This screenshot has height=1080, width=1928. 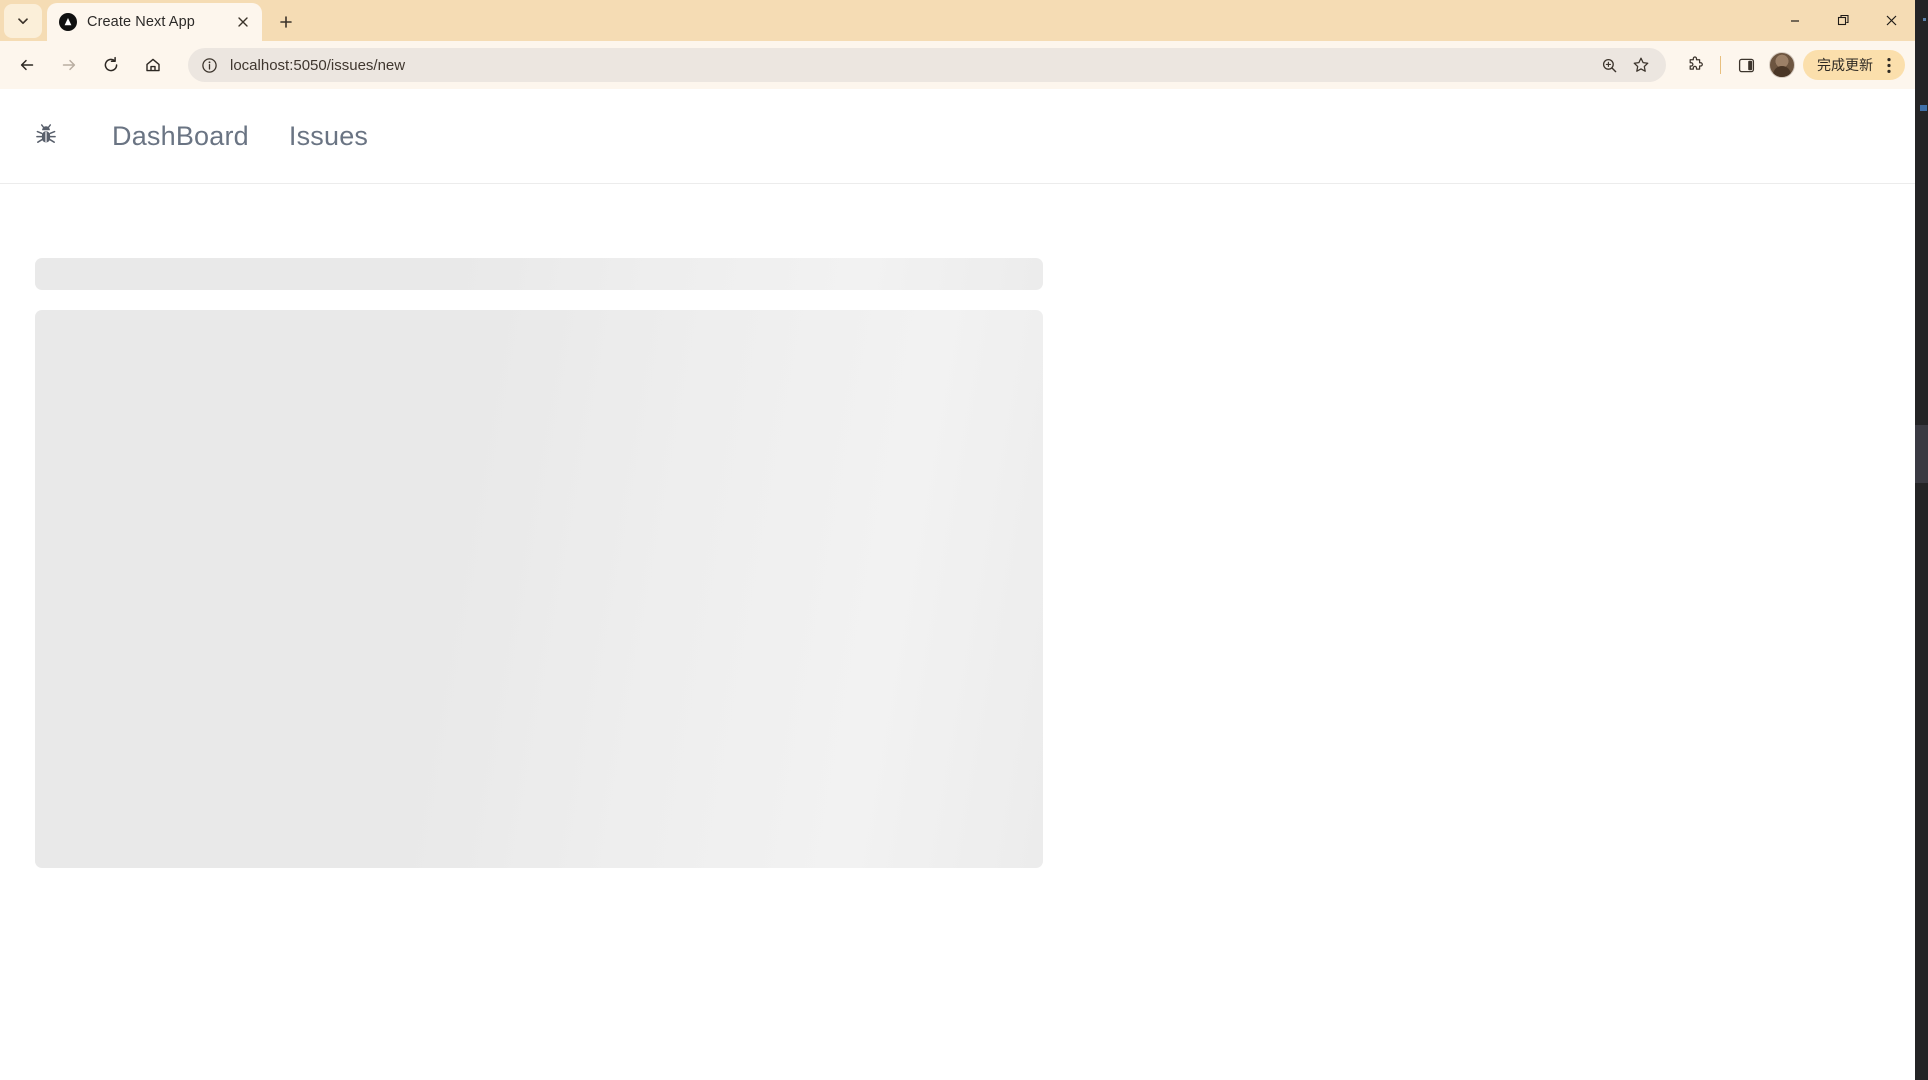 What do you see at coordinates (209, 65) in the screenshot?
I see `info-circle-icon` at bounding box center [209, 65].